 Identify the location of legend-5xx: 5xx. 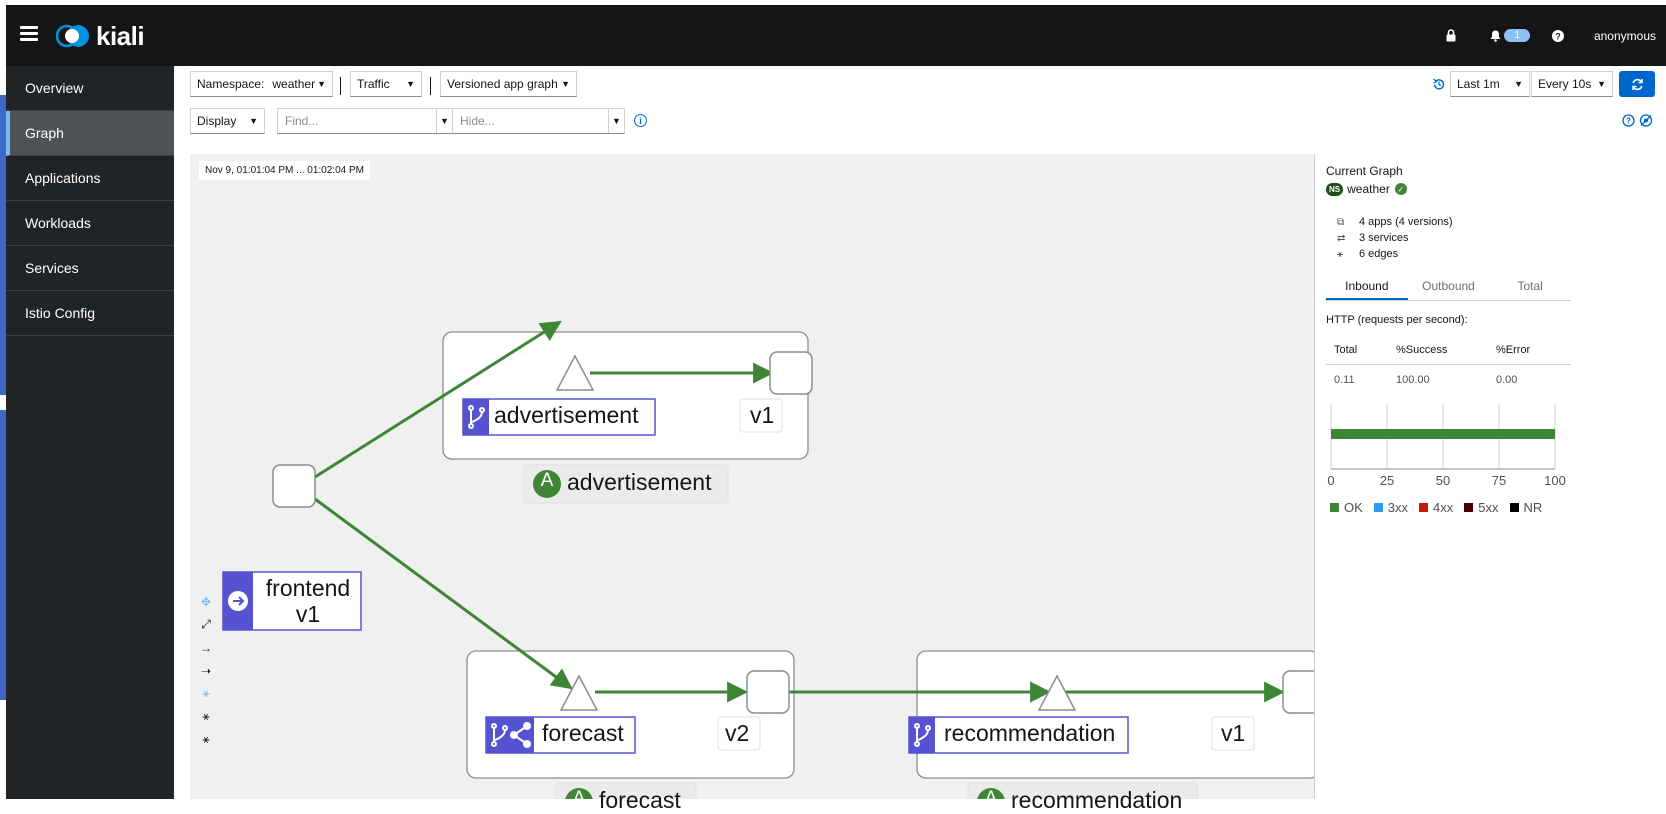
(1481, 507).